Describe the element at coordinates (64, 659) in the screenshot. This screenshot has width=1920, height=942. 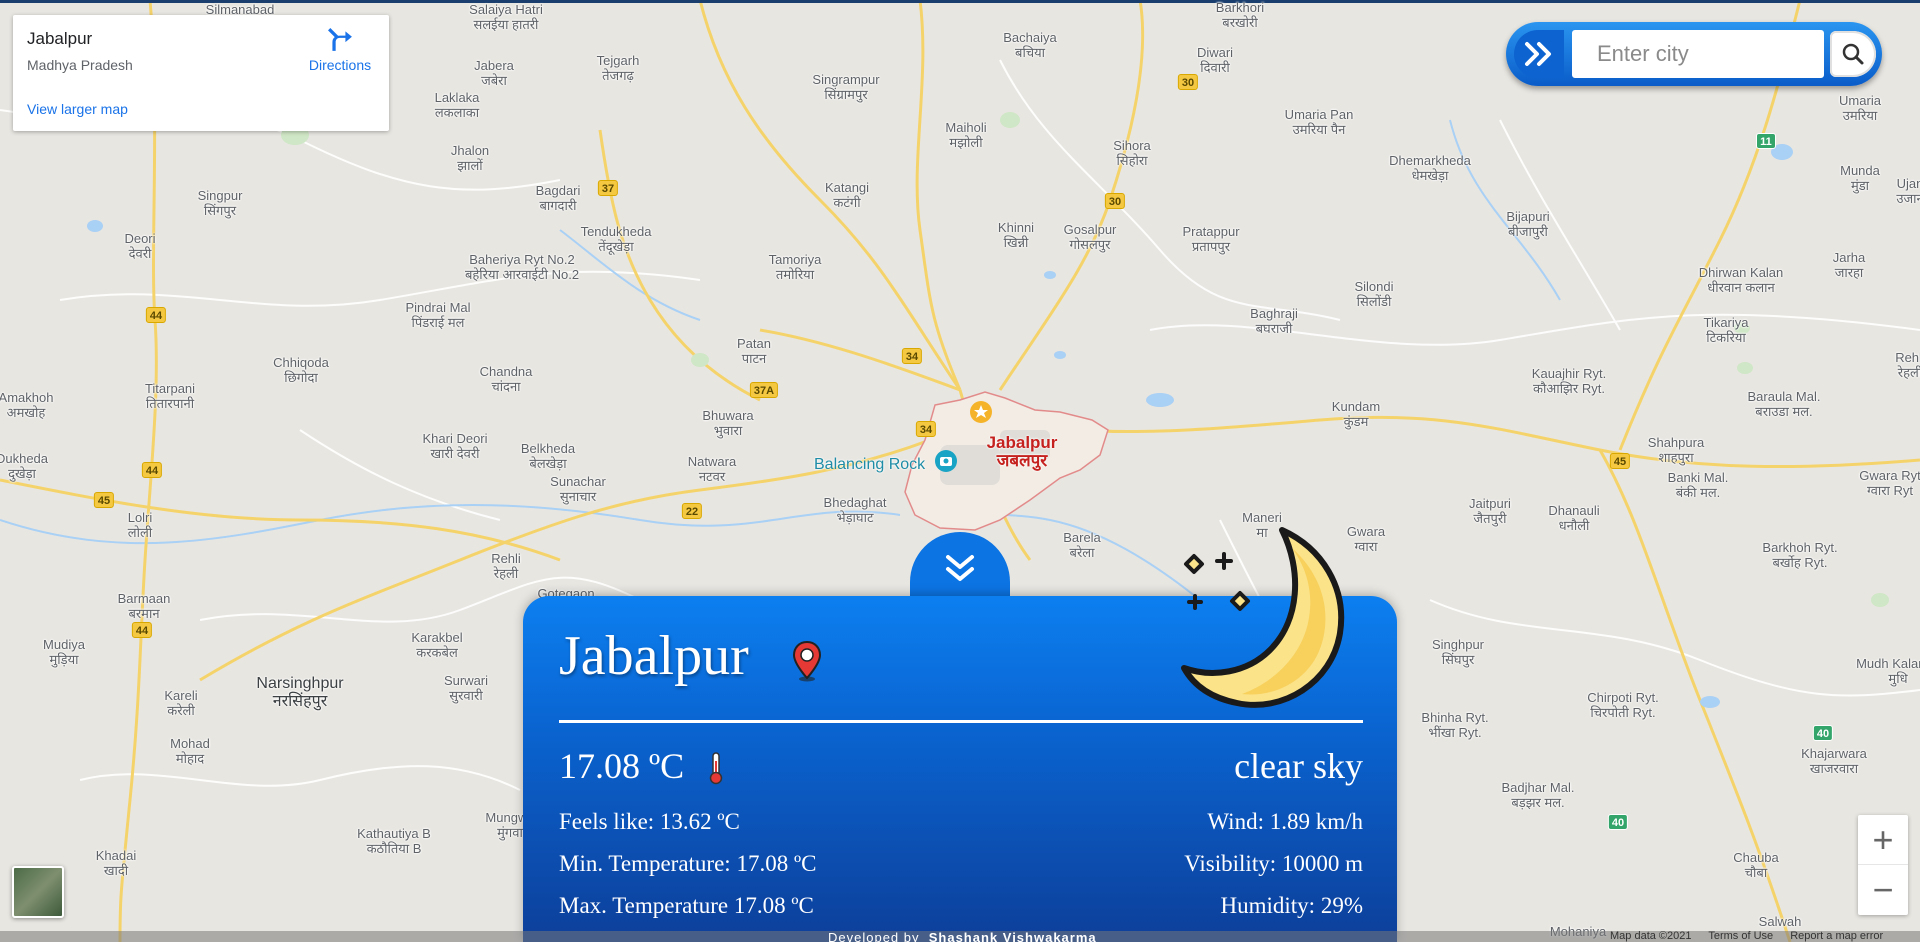
I see `place-name-hi: मुड़िया` at that location.